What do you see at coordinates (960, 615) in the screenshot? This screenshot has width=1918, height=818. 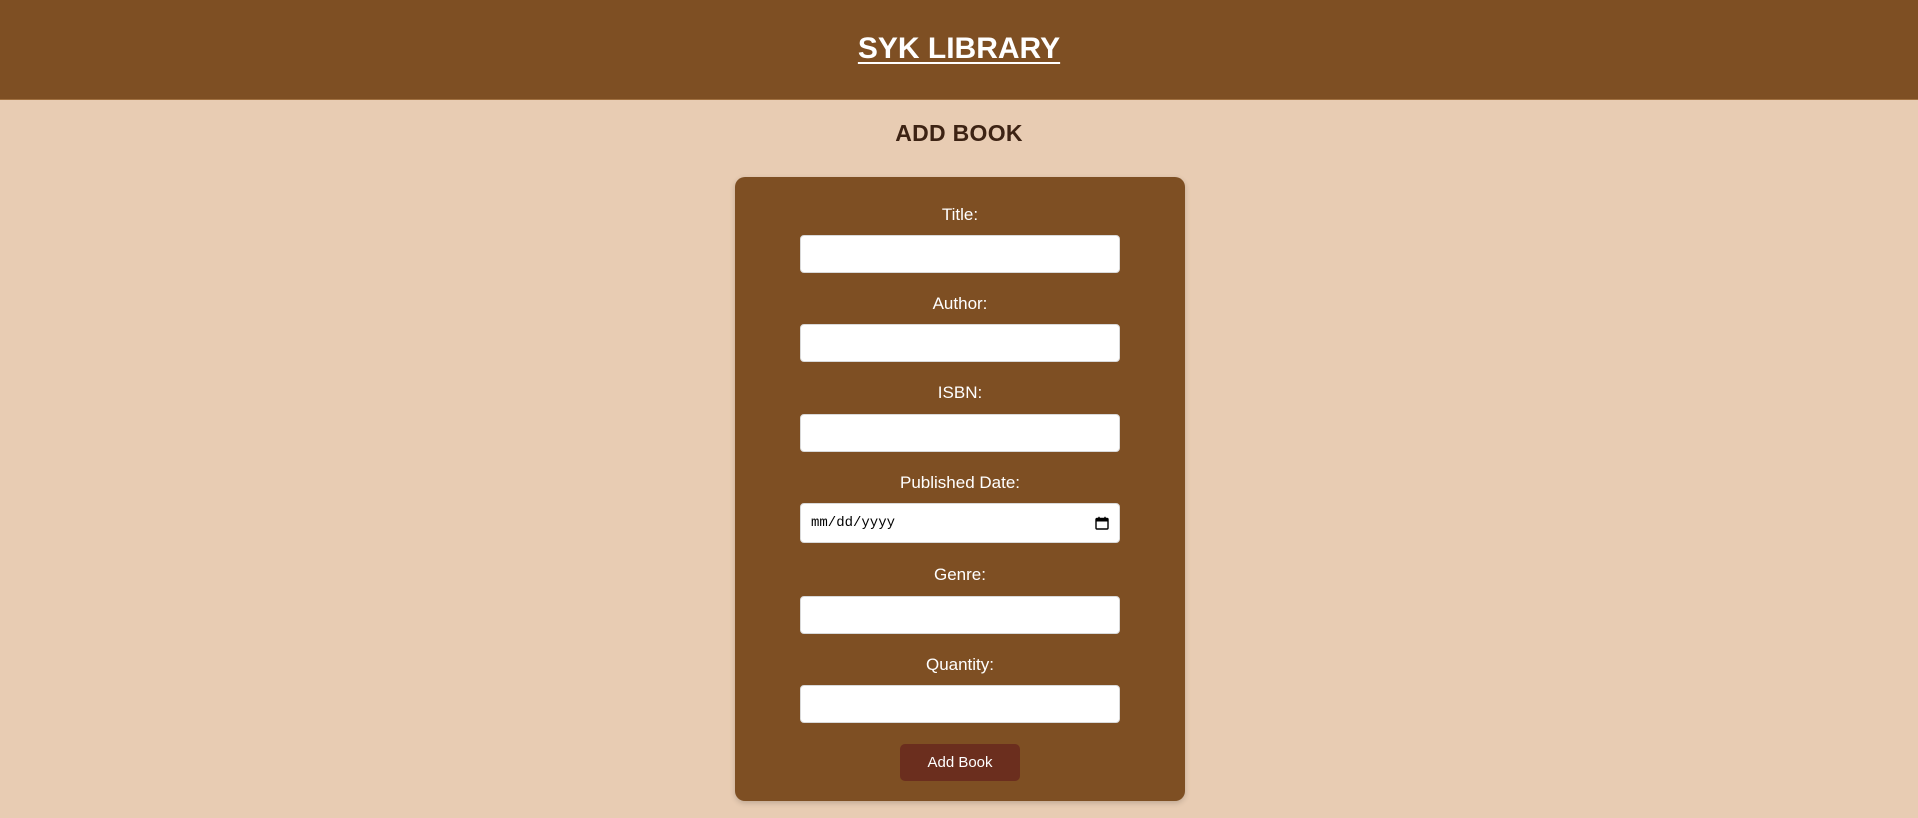 I see `genre-input` at bounding box center [960, 615].